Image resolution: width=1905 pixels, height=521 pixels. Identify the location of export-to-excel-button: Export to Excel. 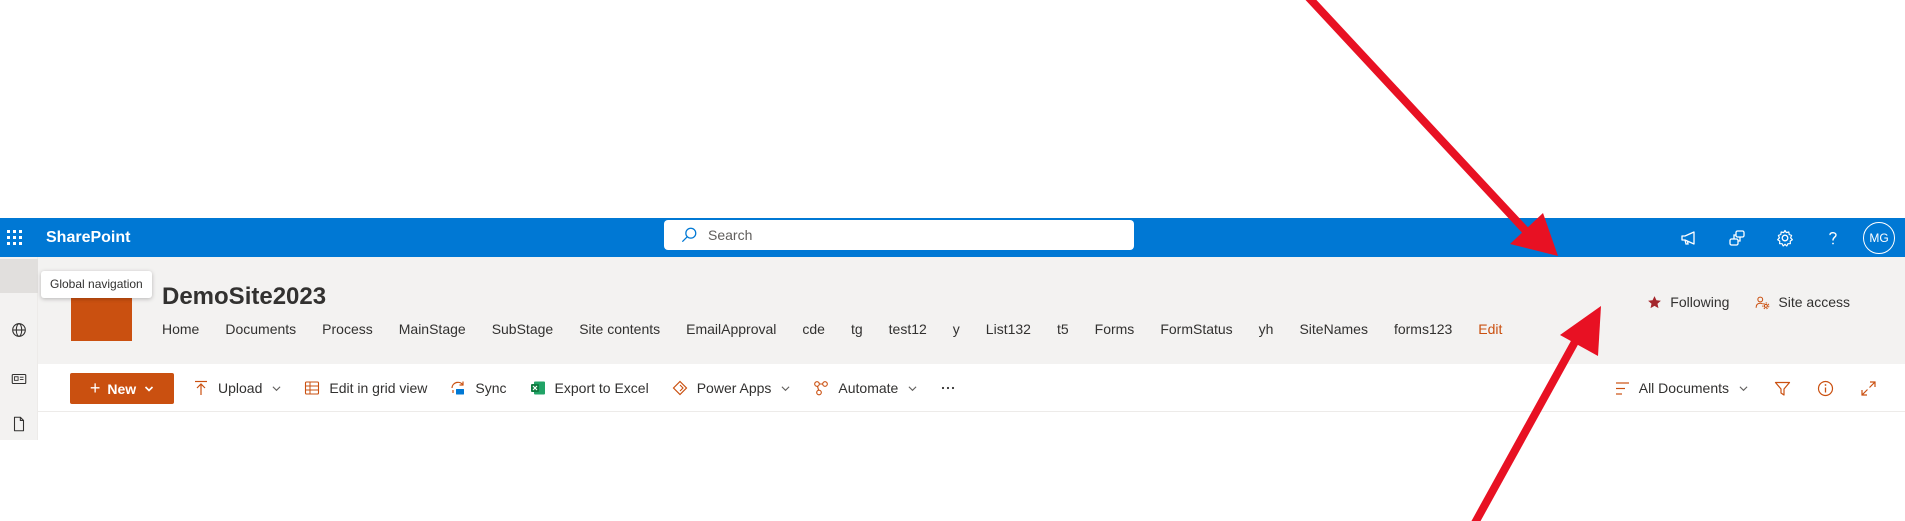
(589, 388).